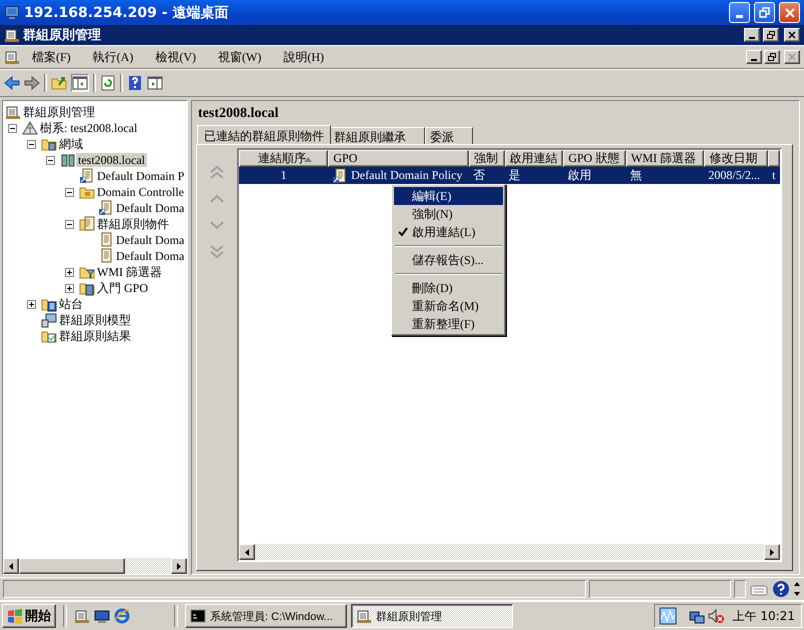 The height and width of the screenshot is (630, 804). What do you see at coordinates (51, 57) in the screenshot?
I see `menu-item: 檔案(F)` at bounding box center [51, 57].